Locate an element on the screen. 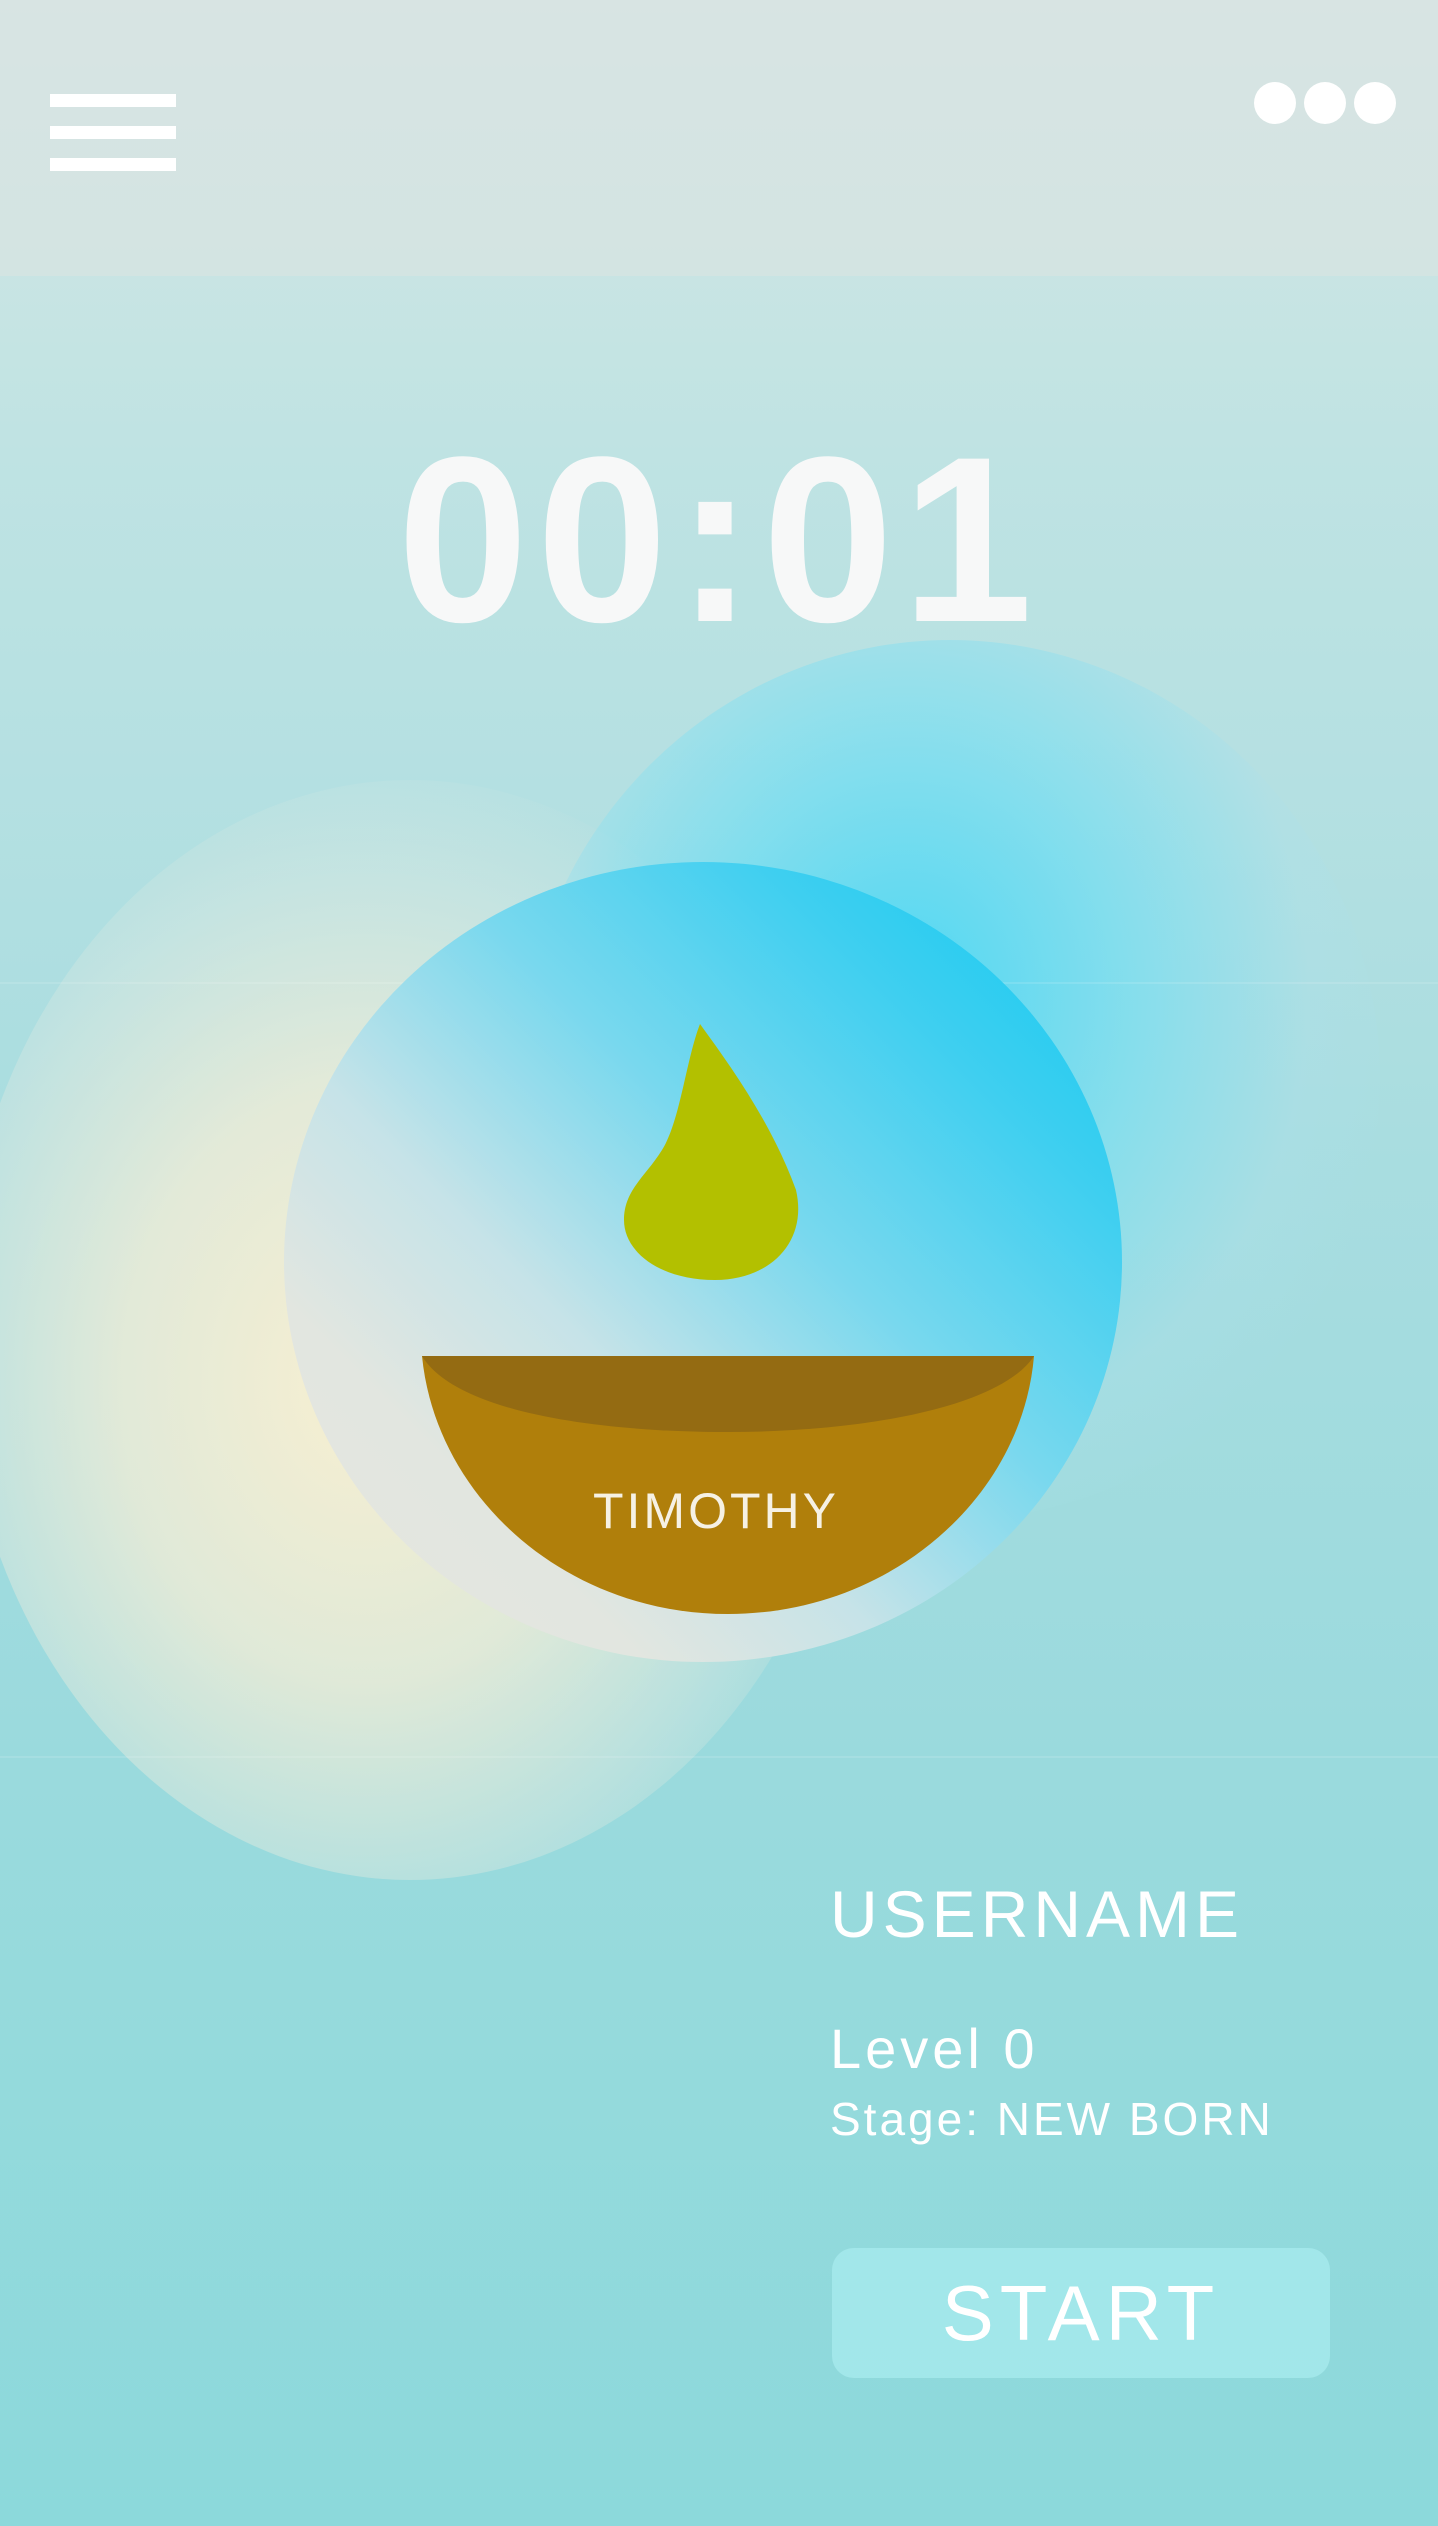  username-label: USERNAME is located at coordinates (1037, 1914).